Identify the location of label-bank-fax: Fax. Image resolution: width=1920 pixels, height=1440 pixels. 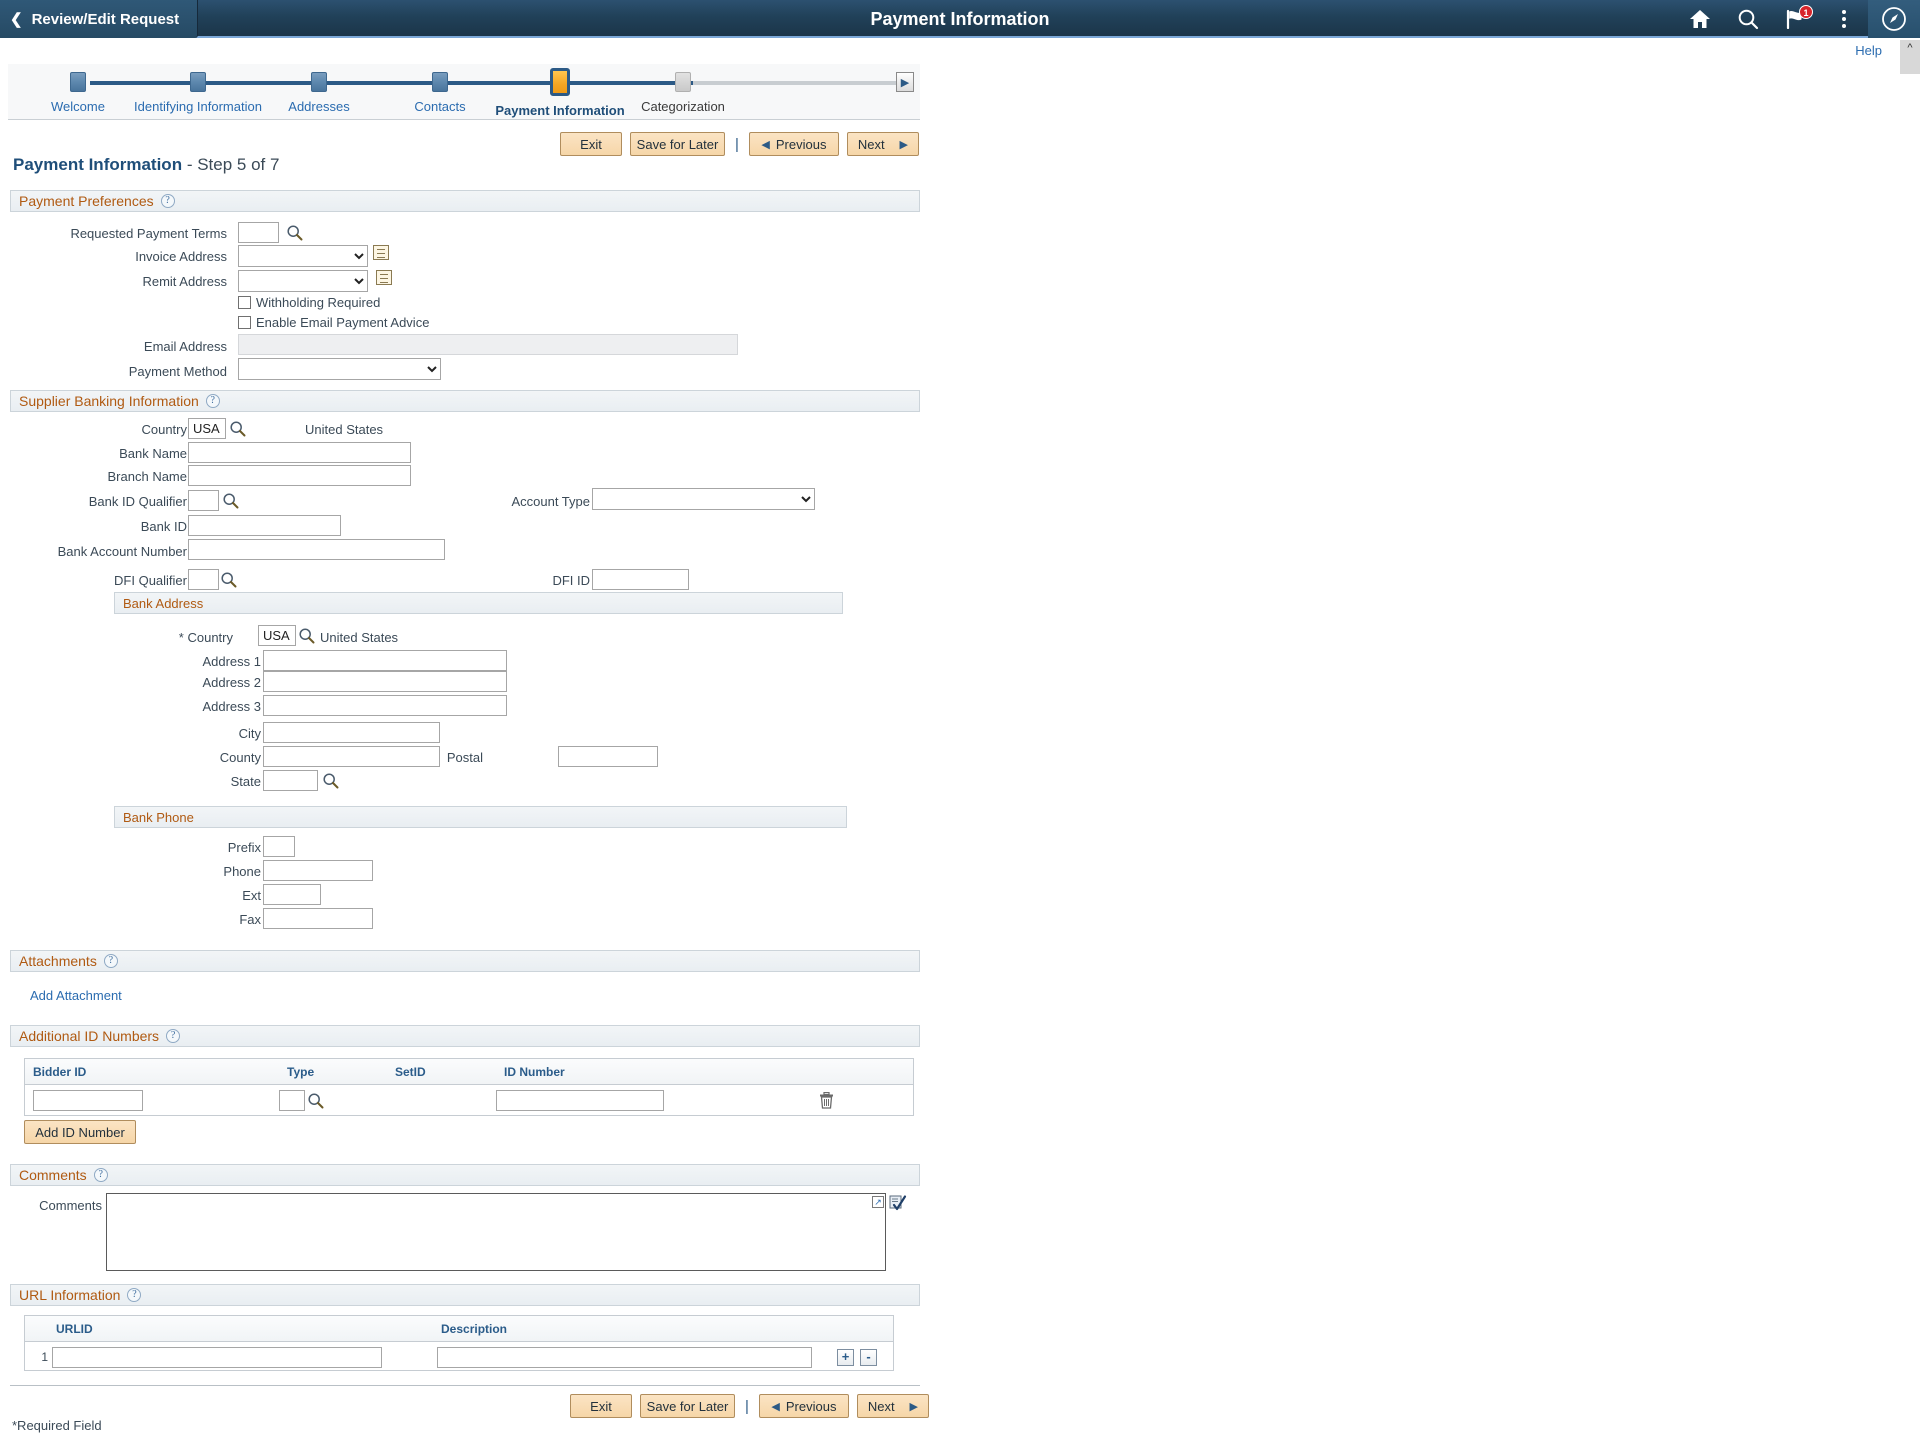
(250, 919).